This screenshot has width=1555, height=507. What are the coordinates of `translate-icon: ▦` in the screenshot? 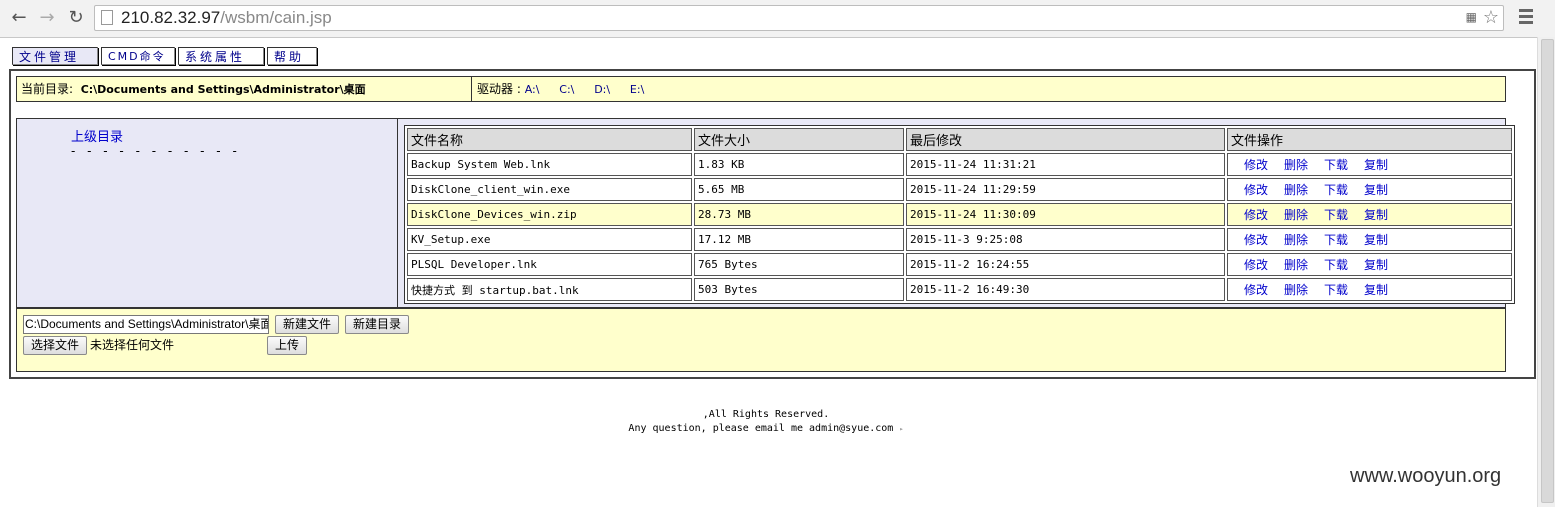 It's located at (1471, 17).